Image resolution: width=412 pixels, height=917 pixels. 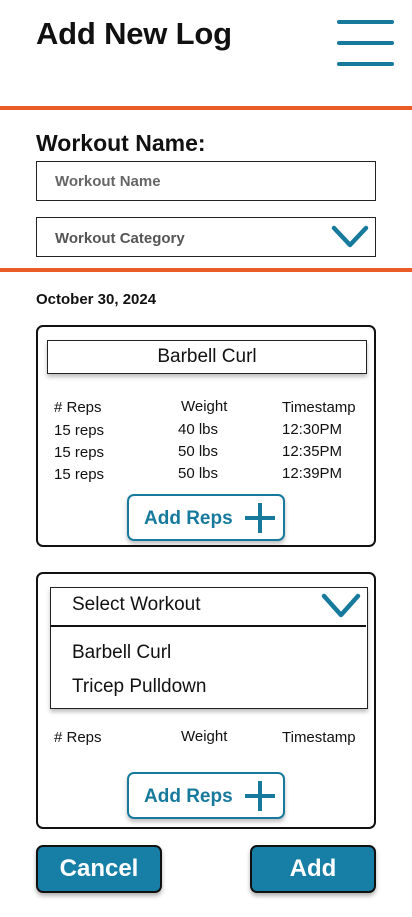 I want to click on menu-bar-bottom, so click(x=365, y=64).